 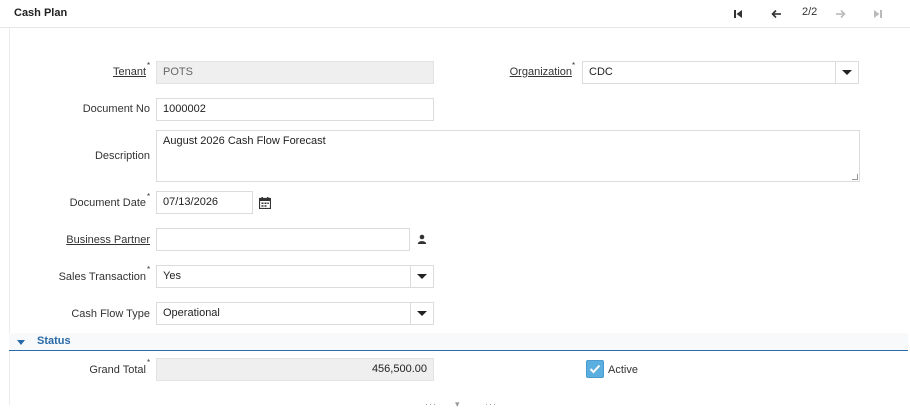 What do you see at coordinates (54, 341) in the screenshot?
I see `status-section-title: Status` at bounding box center [54, 341].